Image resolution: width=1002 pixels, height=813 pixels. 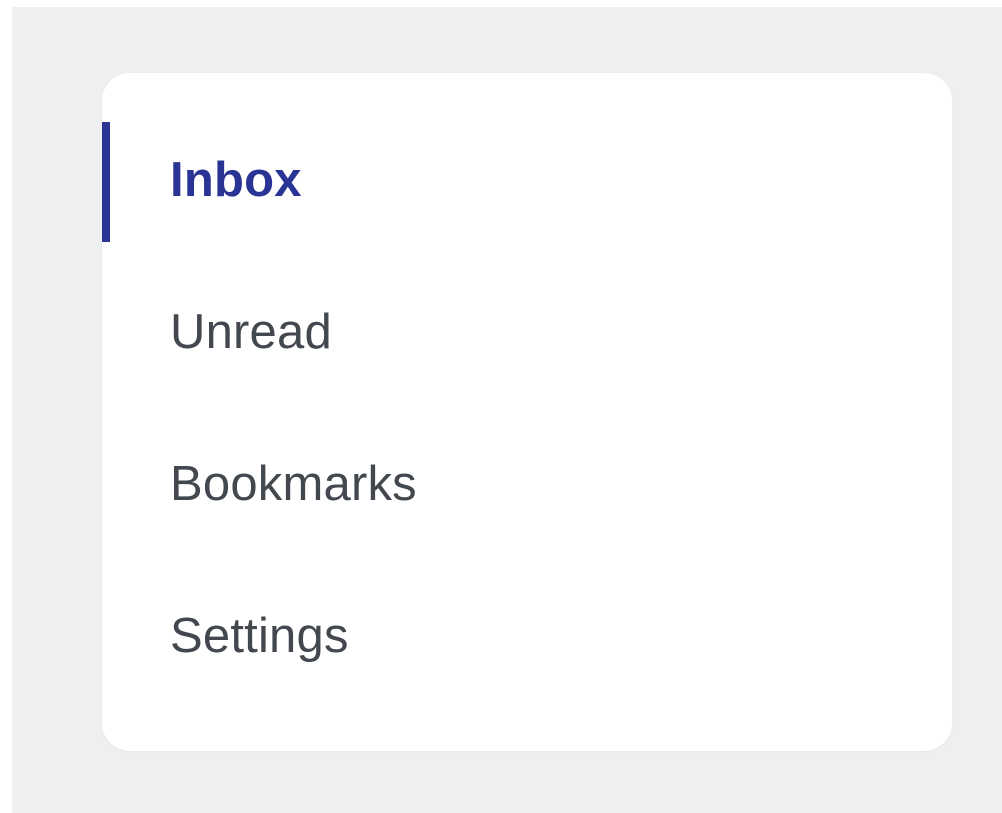 I want to click on nav-item-label: Bookmarks, so click(x=293, y=484).